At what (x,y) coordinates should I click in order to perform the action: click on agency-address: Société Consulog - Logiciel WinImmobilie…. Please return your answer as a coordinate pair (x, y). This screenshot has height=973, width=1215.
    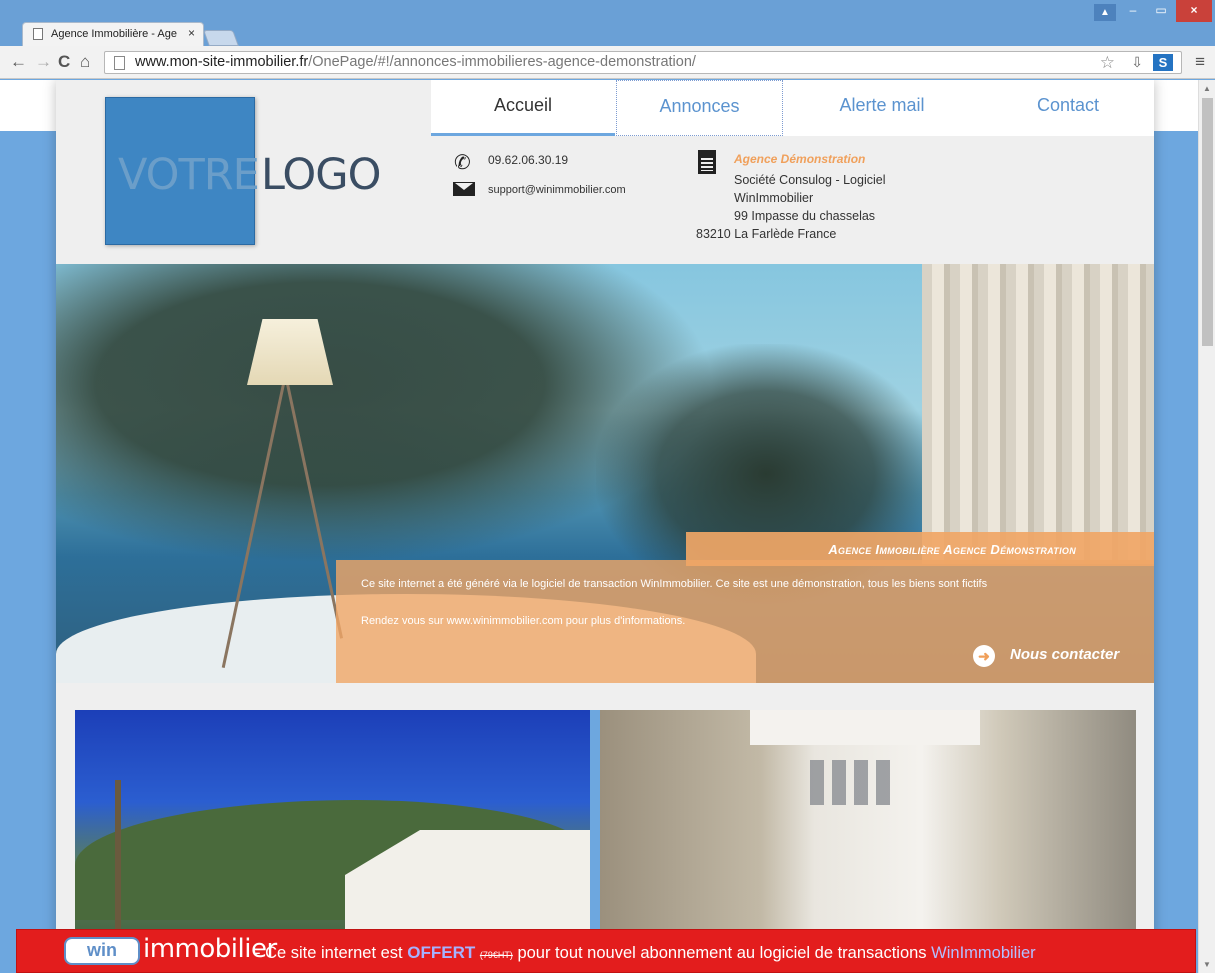
    Looking at the image, I should click on (801, 207).